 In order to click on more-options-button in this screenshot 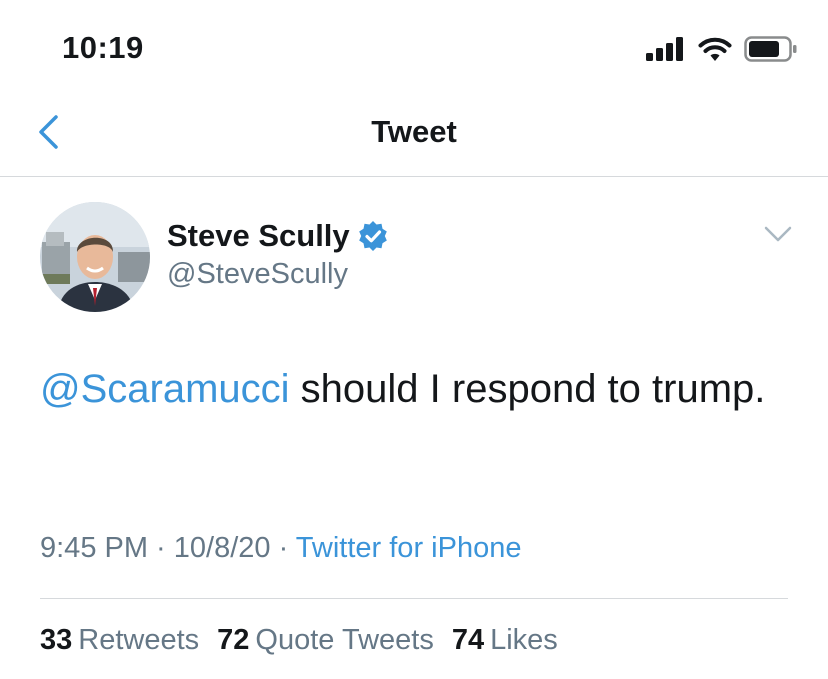, I will do `click(778, 234)`.